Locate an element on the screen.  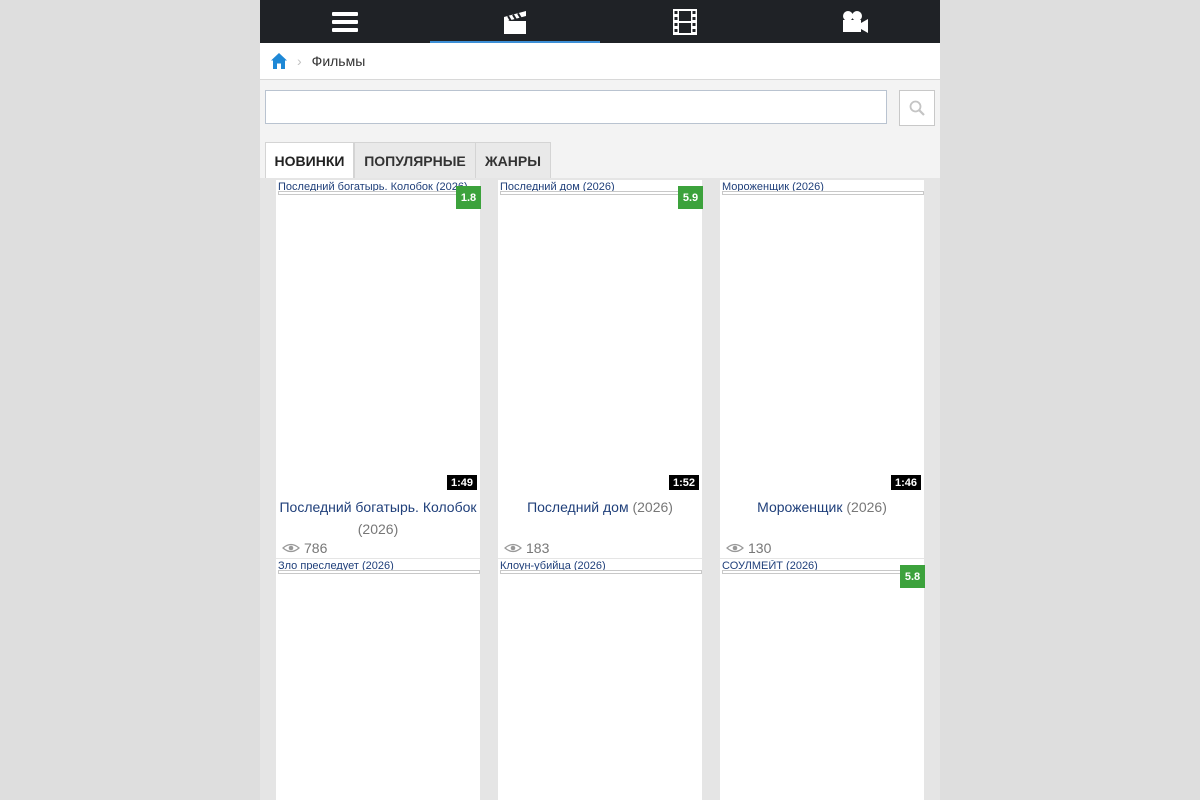
view-count: 183 is located at coordinates (526, 548).